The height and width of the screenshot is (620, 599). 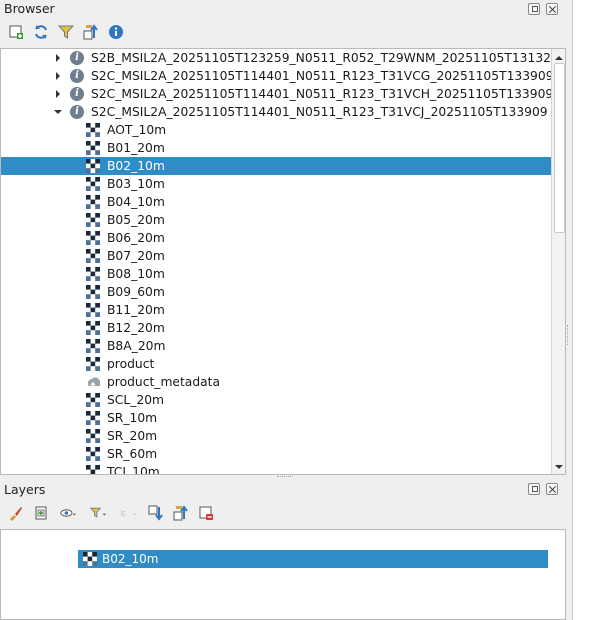 What do you see at coordinates (558, 261) in the screenshot?
I see `browser-scrollbar` at bounding box center [558, 261].